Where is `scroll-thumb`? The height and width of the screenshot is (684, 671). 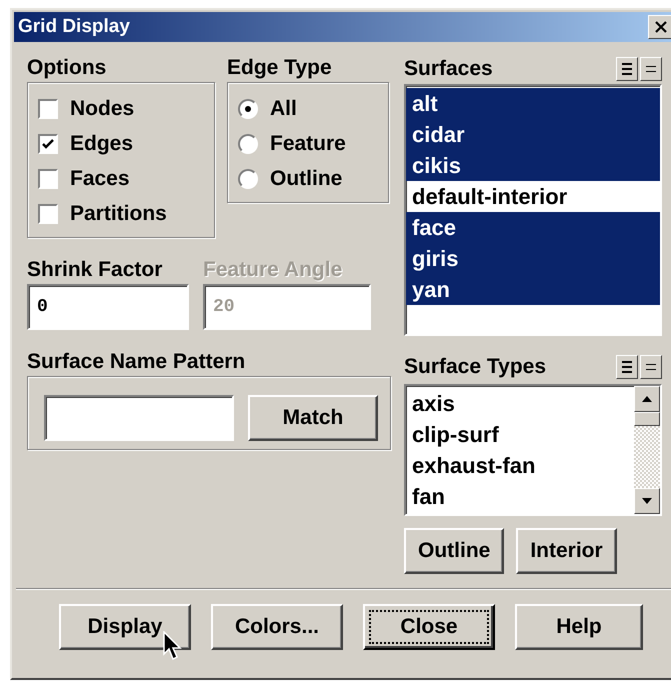
scroll-thumb is located at coordinates (647, 419).